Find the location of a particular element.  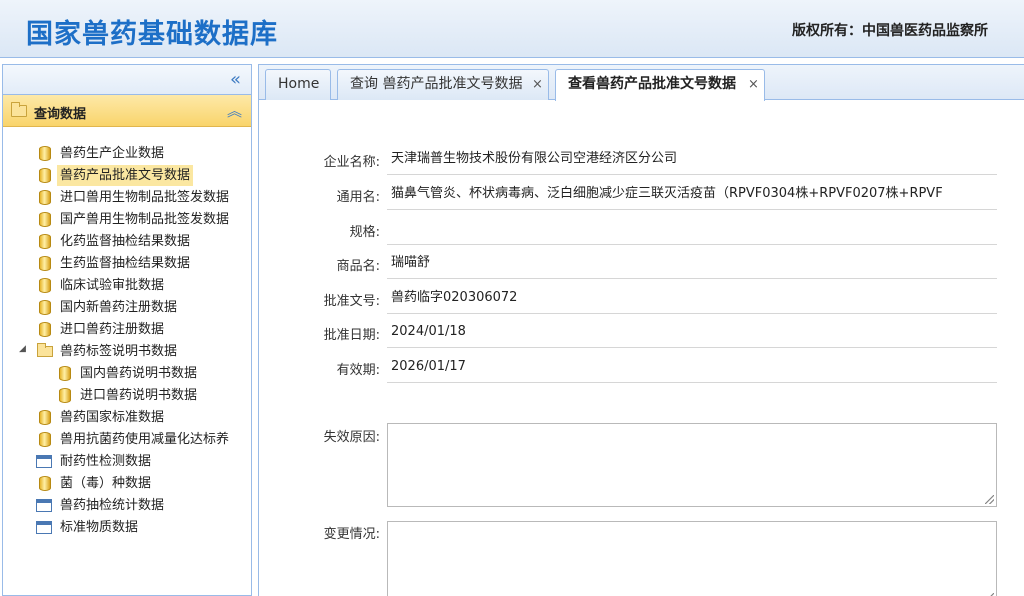

folder-icon is located at coordinates (45, 350).